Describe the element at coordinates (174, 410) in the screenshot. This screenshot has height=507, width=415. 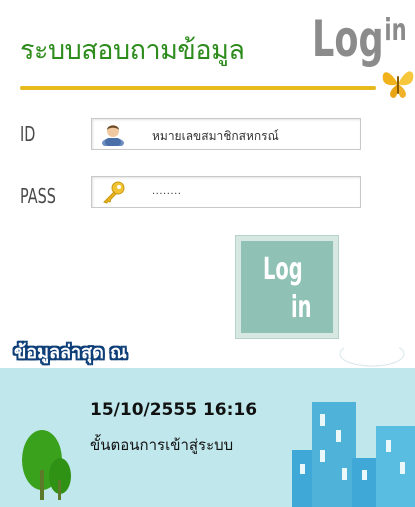
I see `latest-update-timestamp: 15/10/2555 16:16` at that location.